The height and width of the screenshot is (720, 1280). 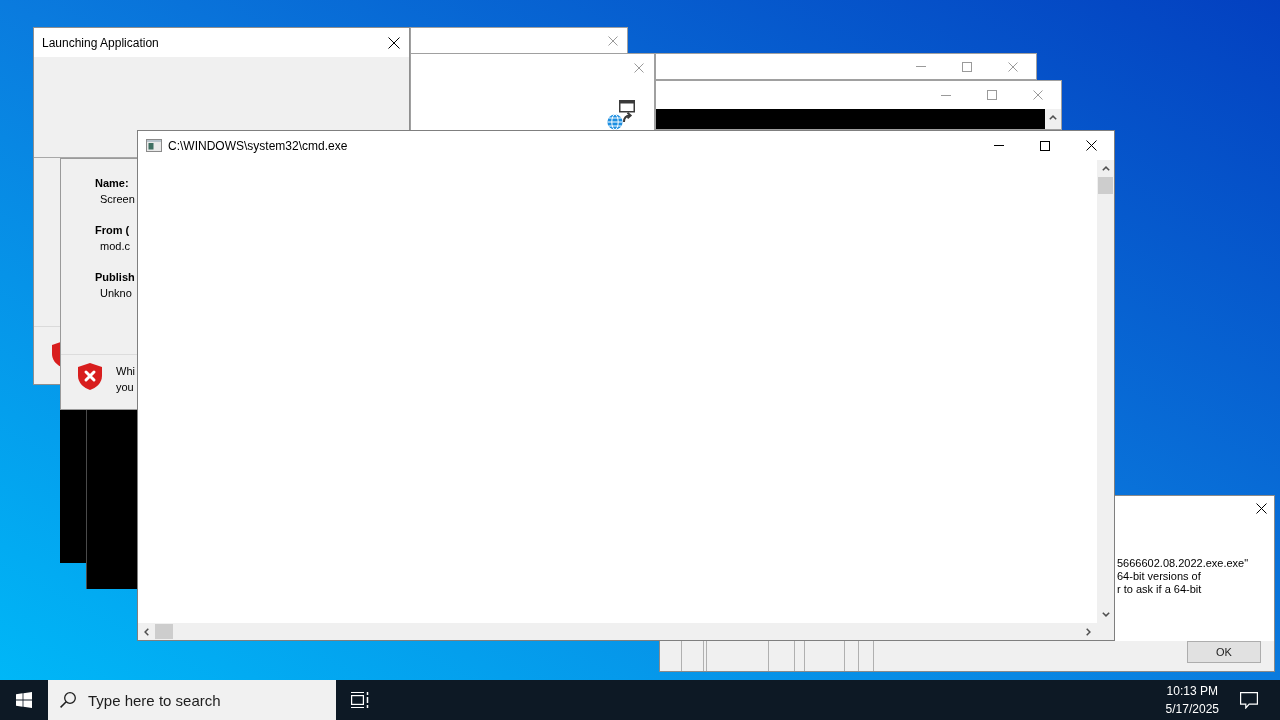 What do you see at coordinates (115, 246) in the screenshot?
I see `field-value: mod.c` at bounding box center [115, 246].